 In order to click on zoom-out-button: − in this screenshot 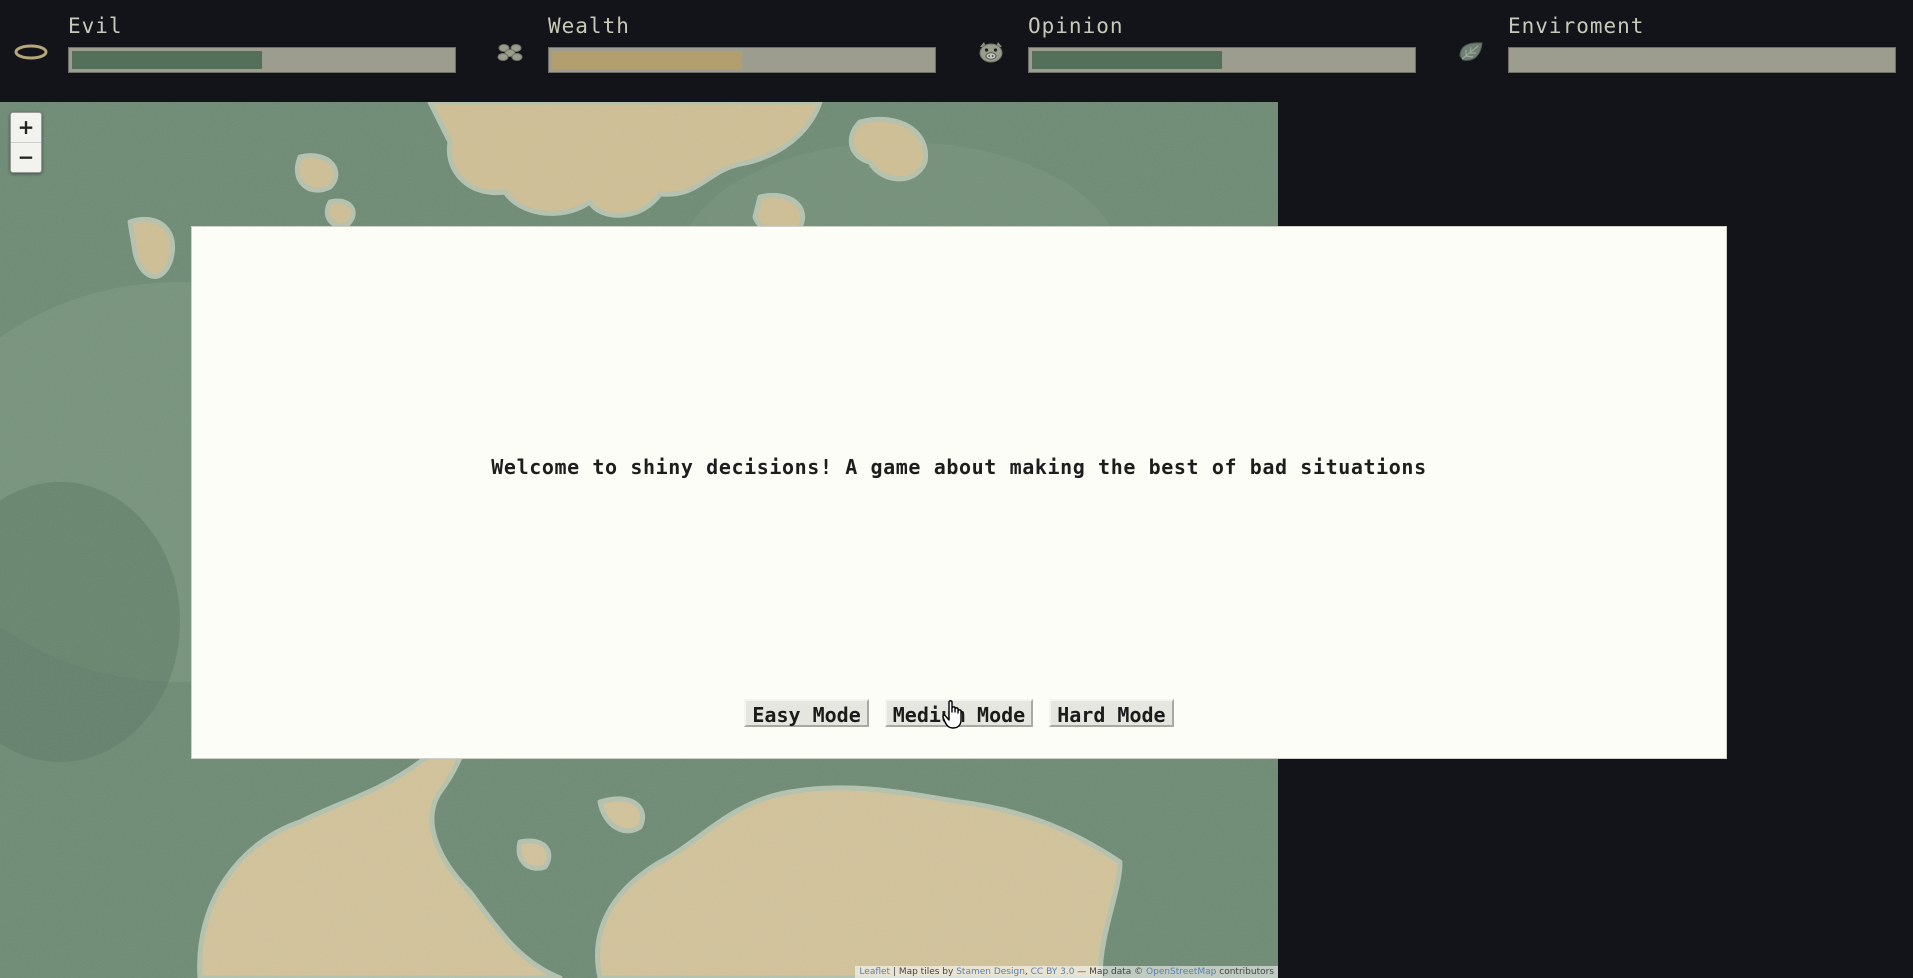, I will do `click(26, 157)`.